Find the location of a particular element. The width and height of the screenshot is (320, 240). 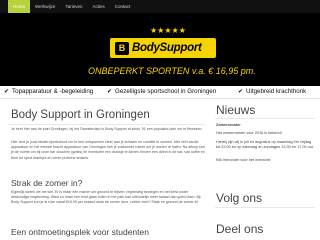

brand-logo: B BodySupport is located at coordinates (163, 48).